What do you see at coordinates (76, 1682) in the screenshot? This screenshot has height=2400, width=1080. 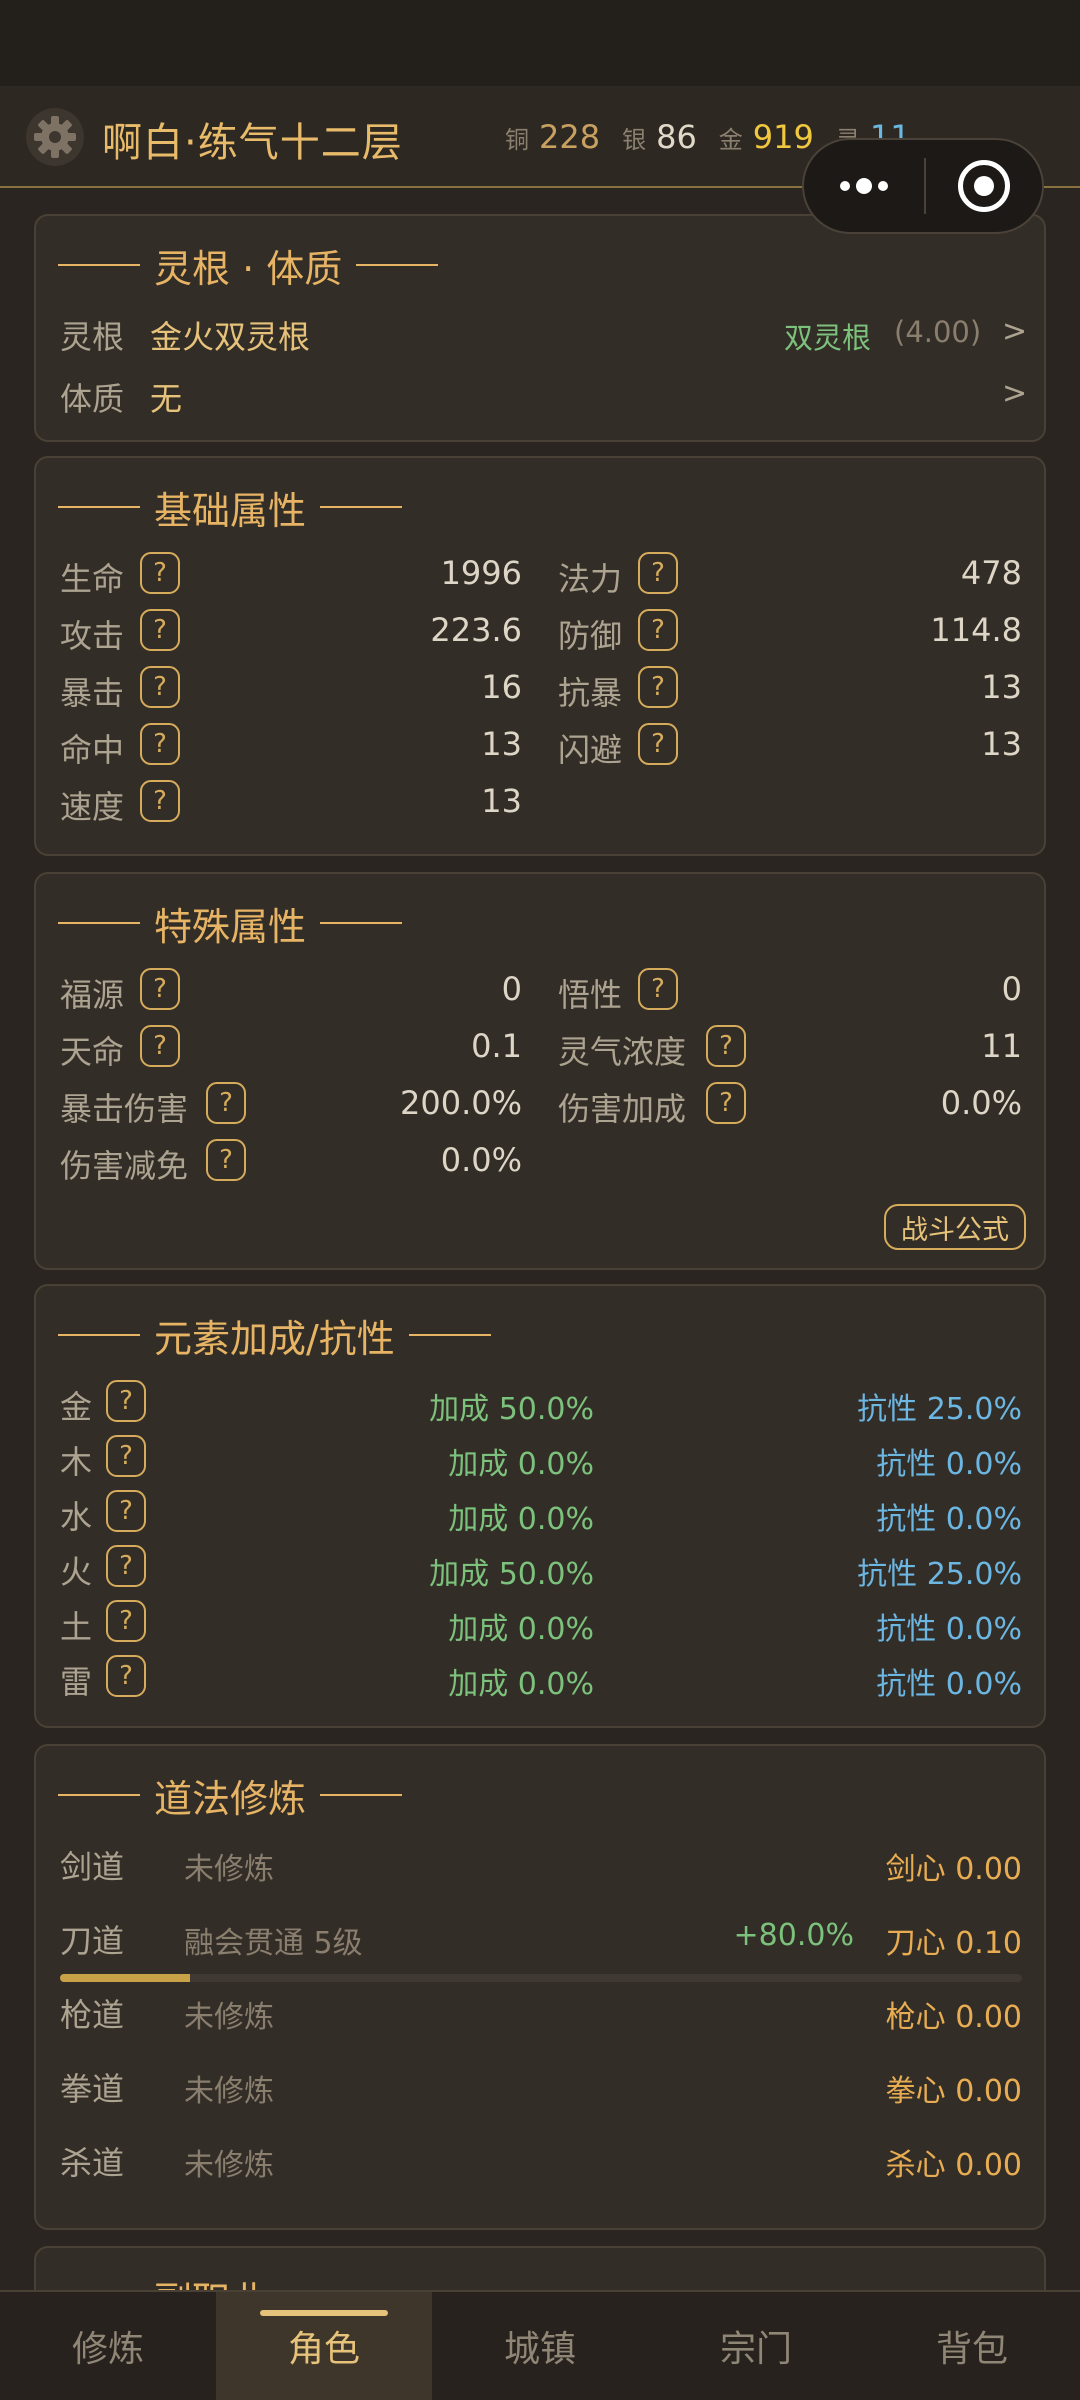 I see `element-label: 雷` at bounding box center [76, 1682].